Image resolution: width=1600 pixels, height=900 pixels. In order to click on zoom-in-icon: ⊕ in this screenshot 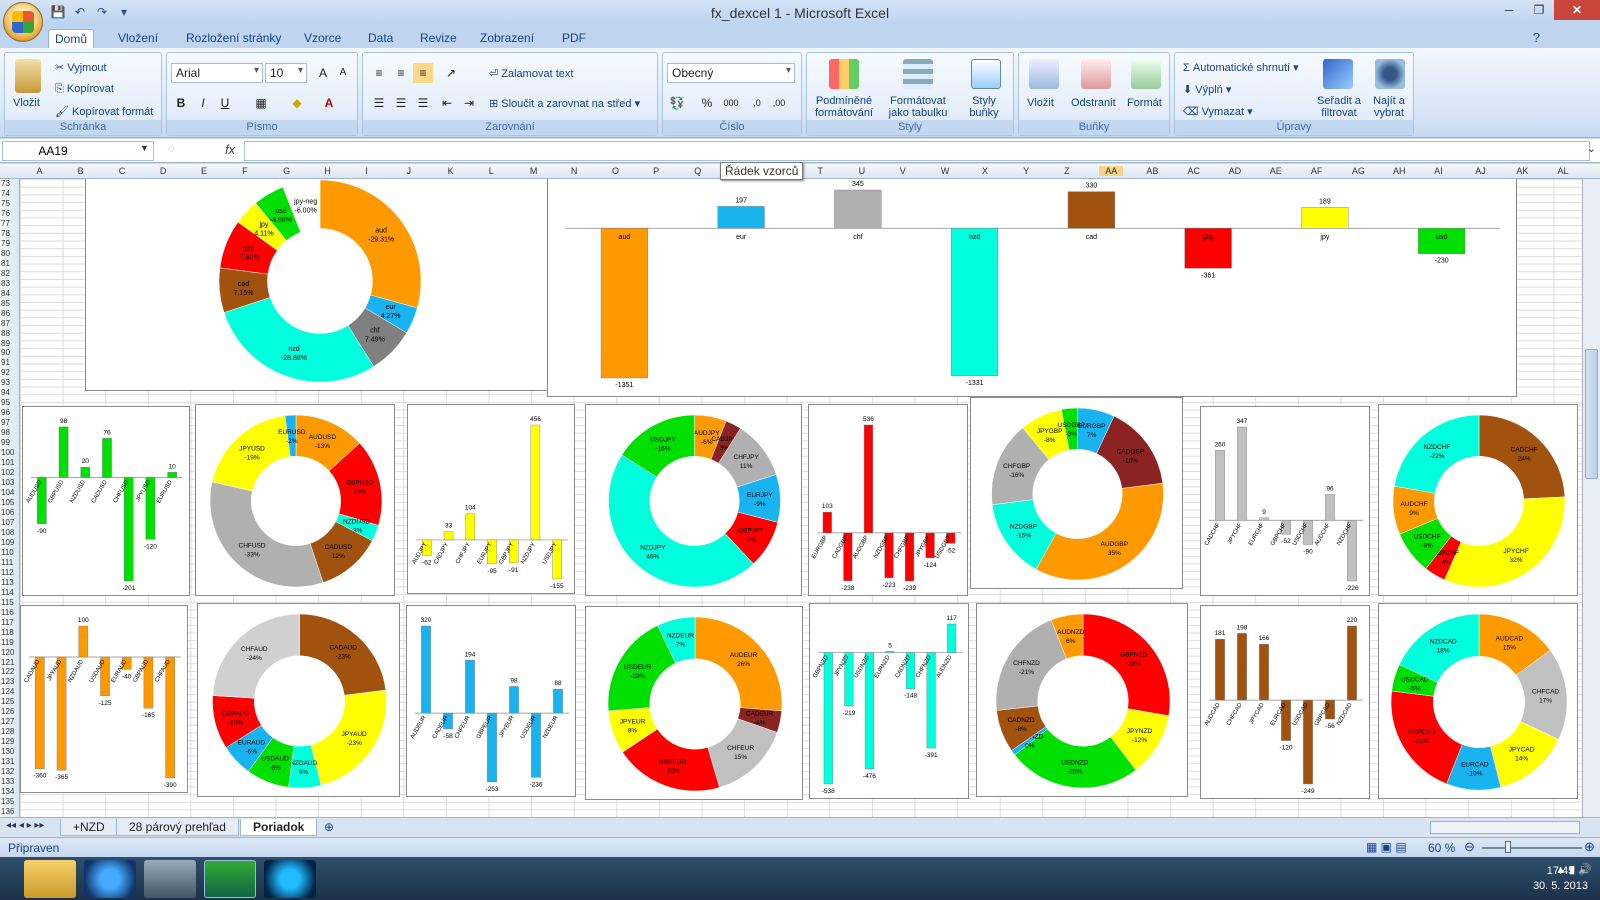, I will do `click(1589, 847)`.